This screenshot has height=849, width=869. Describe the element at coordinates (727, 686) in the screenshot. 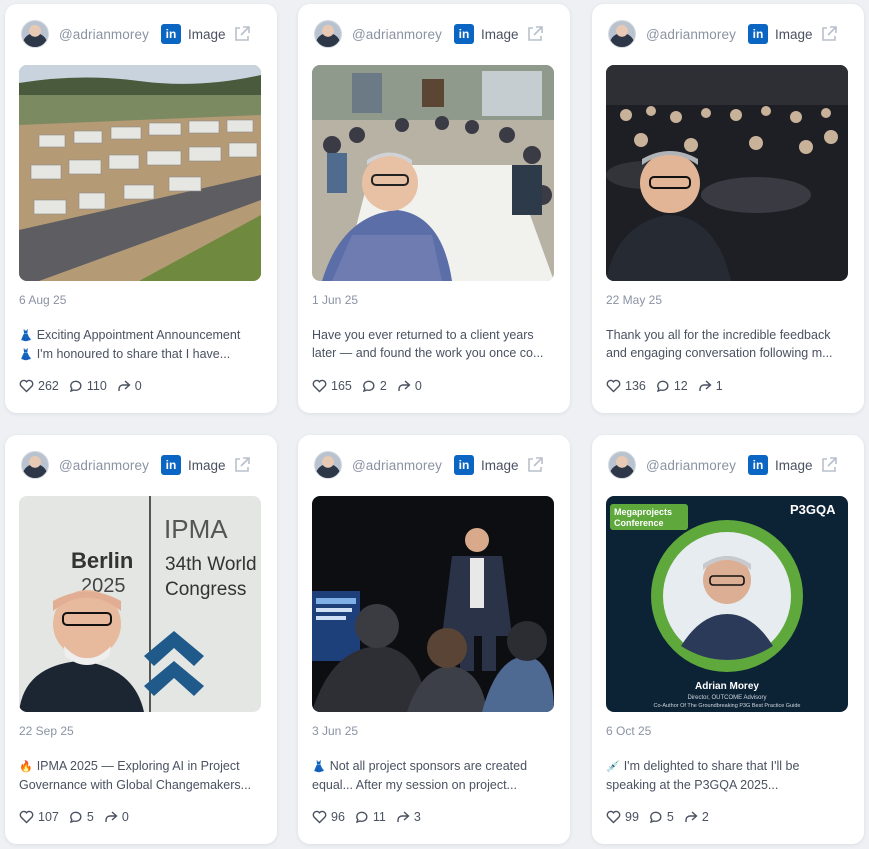

I see `speaker-name: Adrian Morey` at that location.